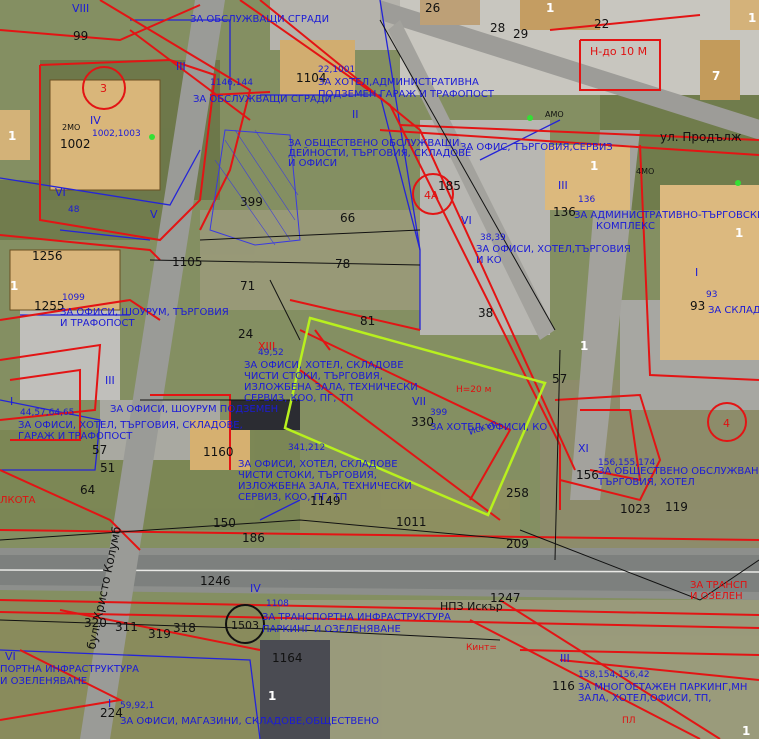  What do you see at coordinates (324, 365) in the screenshot?
I see `zone-label: ЗА ОФИСИ, ХОТЕЛ, СКЛАДОВЕ` at bounding box center [324, 365].